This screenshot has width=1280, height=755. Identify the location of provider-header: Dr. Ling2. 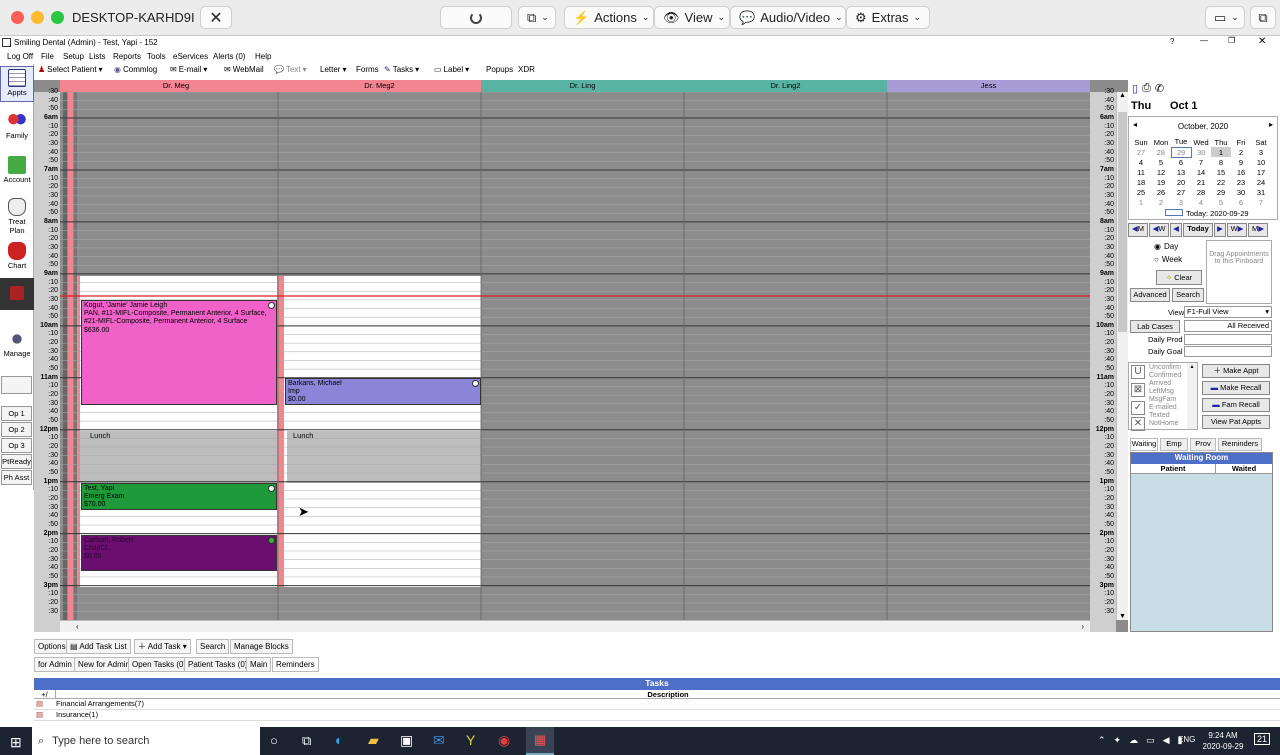
(785, 86).